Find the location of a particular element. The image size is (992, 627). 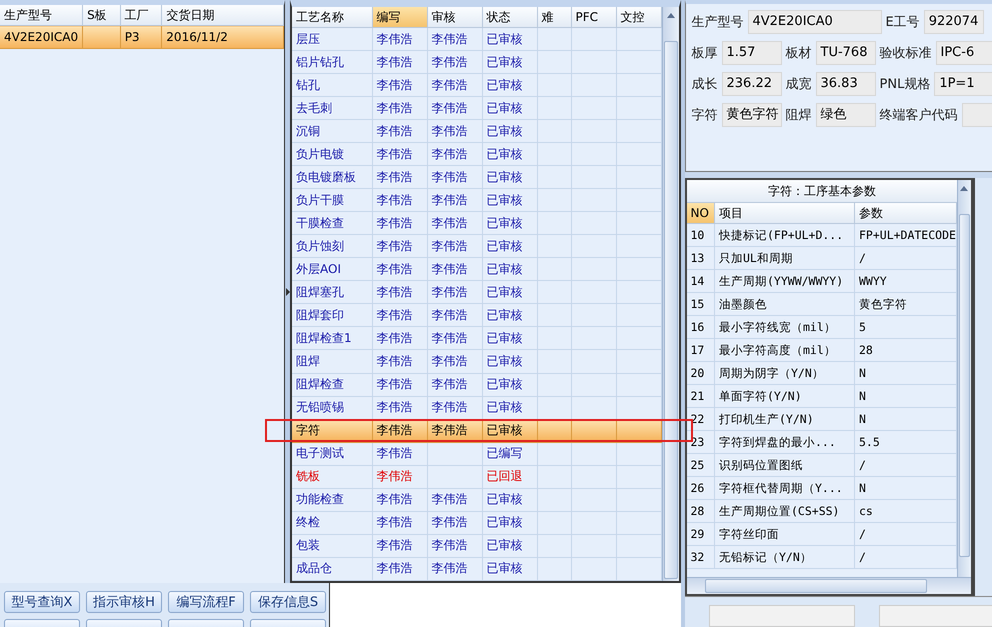

table-cell: 负片电镀 is located at coordinates (332, 154).